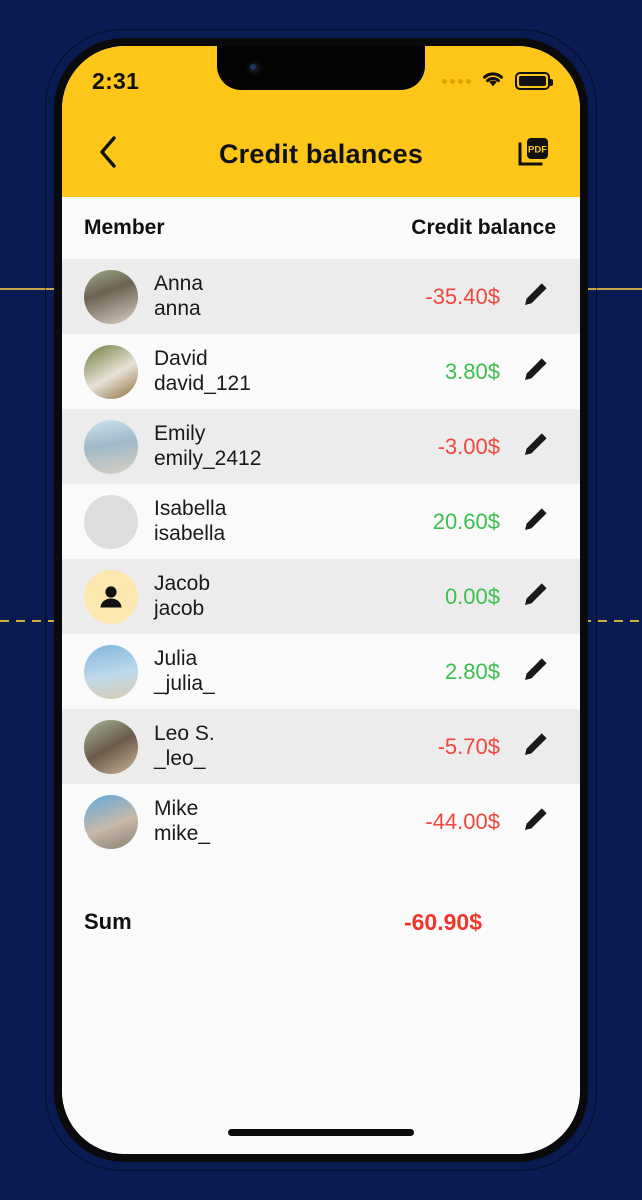  What do you see at coordinates (182, 583) in the screenshot?
I see `member-name: Jacob` at bounding box center [182, 583].